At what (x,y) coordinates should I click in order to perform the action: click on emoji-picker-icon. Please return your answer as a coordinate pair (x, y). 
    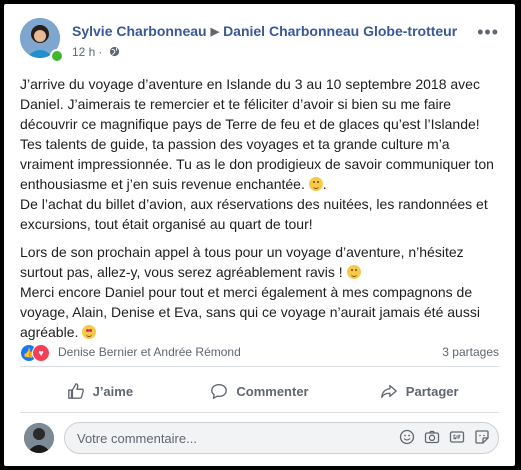
    Looking at the image, I should click on (407, 437).